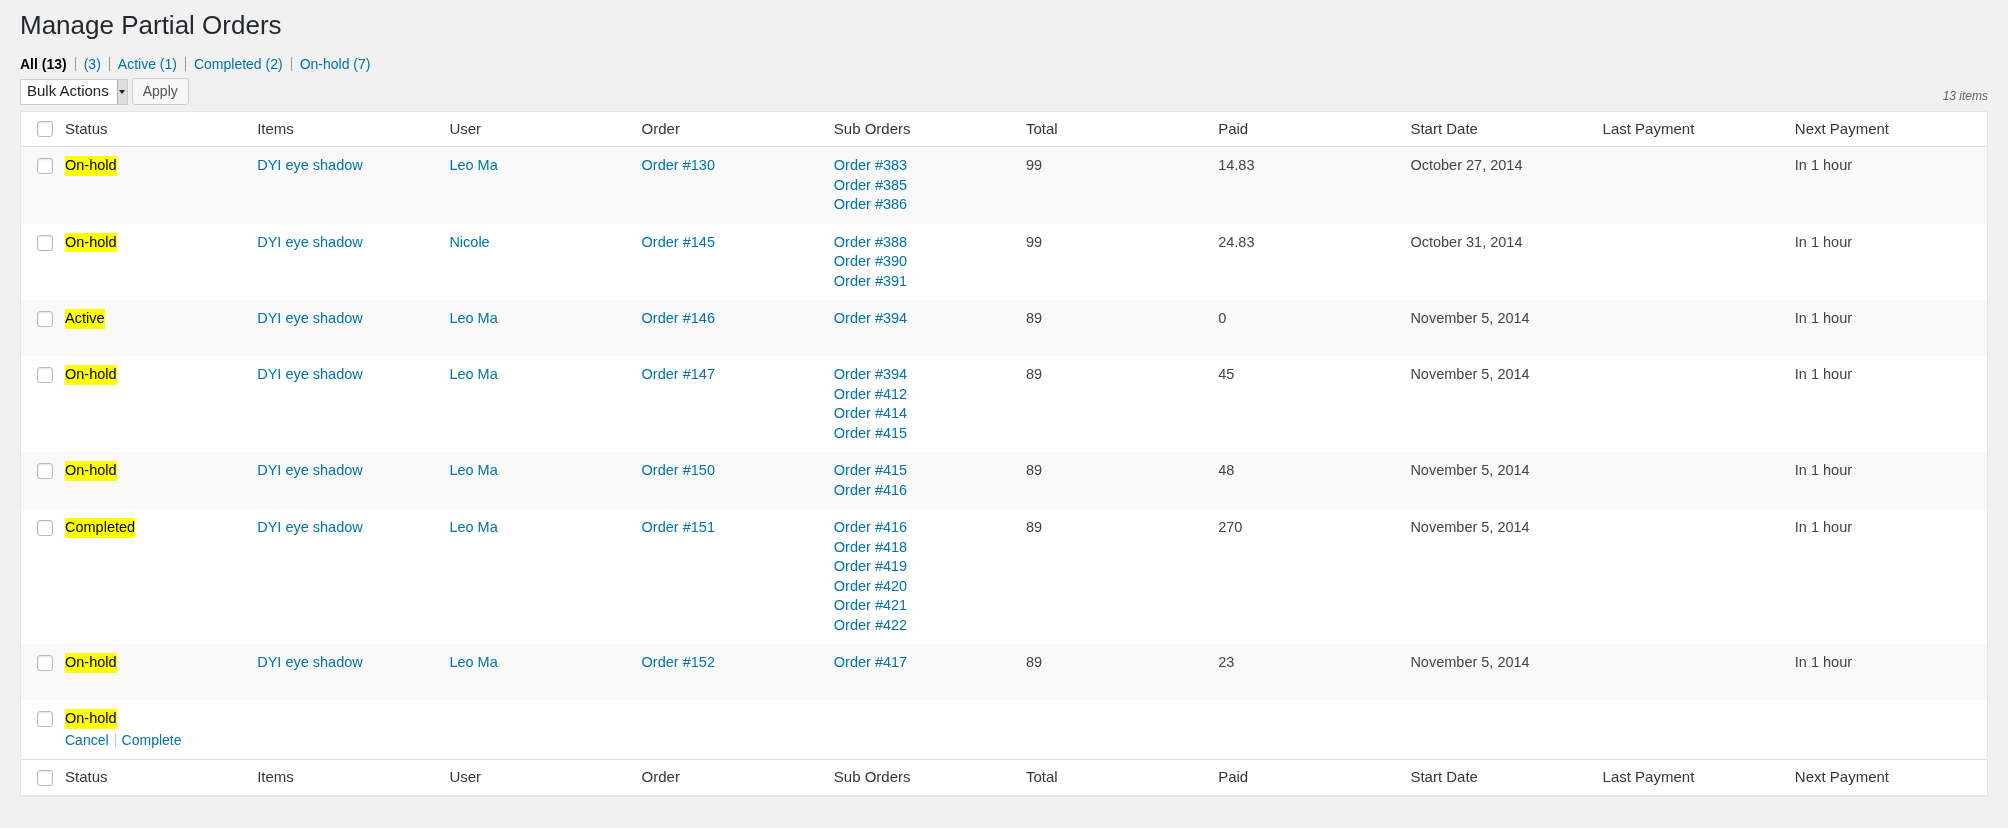 The height and width of the screenshot is (828, 2008). Describe the element at coordinates (678, 663) in the screenshot. I see `order-link: Order #152` at that location.